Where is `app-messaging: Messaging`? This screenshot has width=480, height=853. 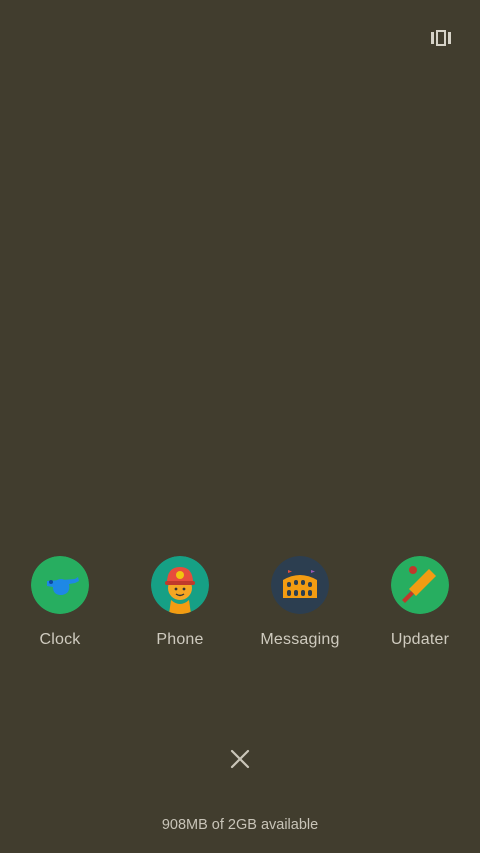
app-messaging: Messaging is located at coordinates (300, 603).